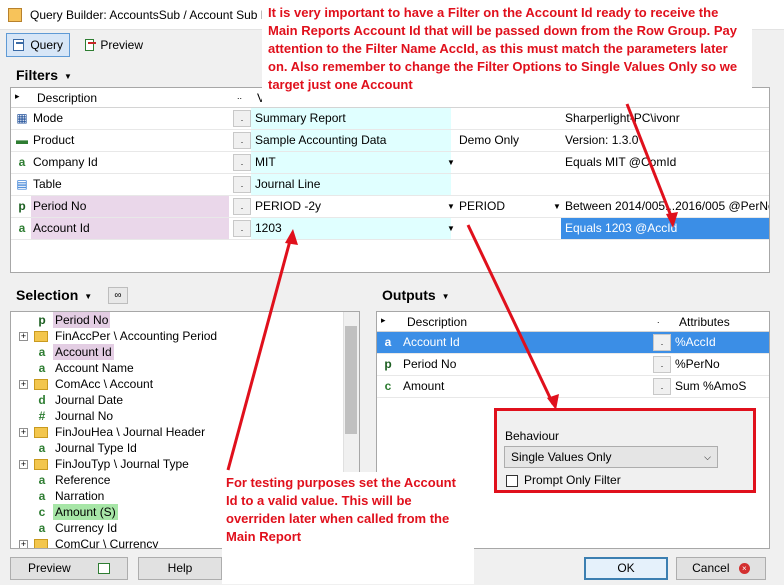  What do you see at coordinates (650, 162) in the screenshot?
I see `arrow-to-result` at bounding box center [650, 162].